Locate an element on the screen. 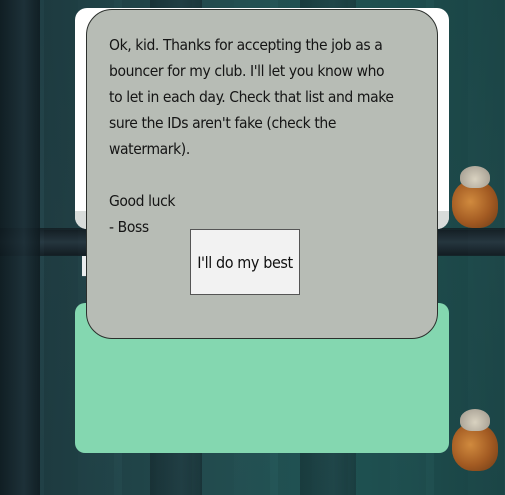 This screenshot has height=495, width=505. background-pillar is located at coordinates (20, 247).